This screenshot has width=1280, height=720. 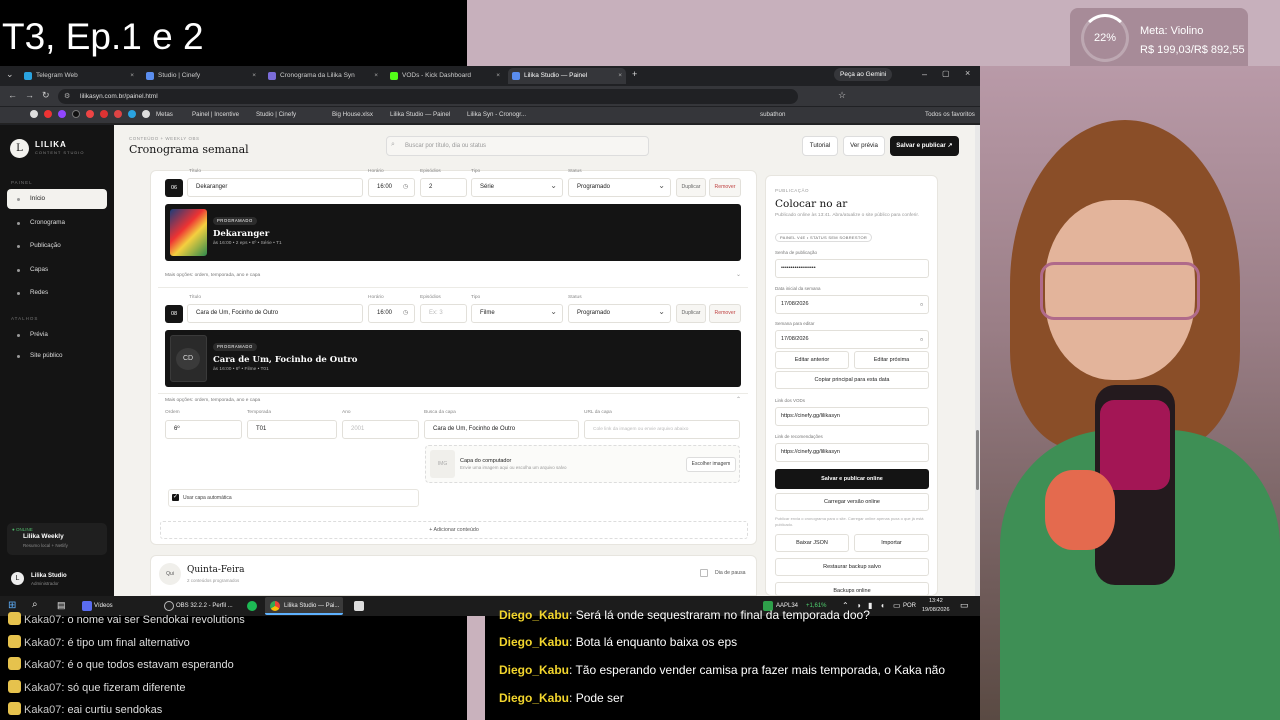 I want to click on edit-week-date-input: 17/08/2026, so click(x=852, y=339).